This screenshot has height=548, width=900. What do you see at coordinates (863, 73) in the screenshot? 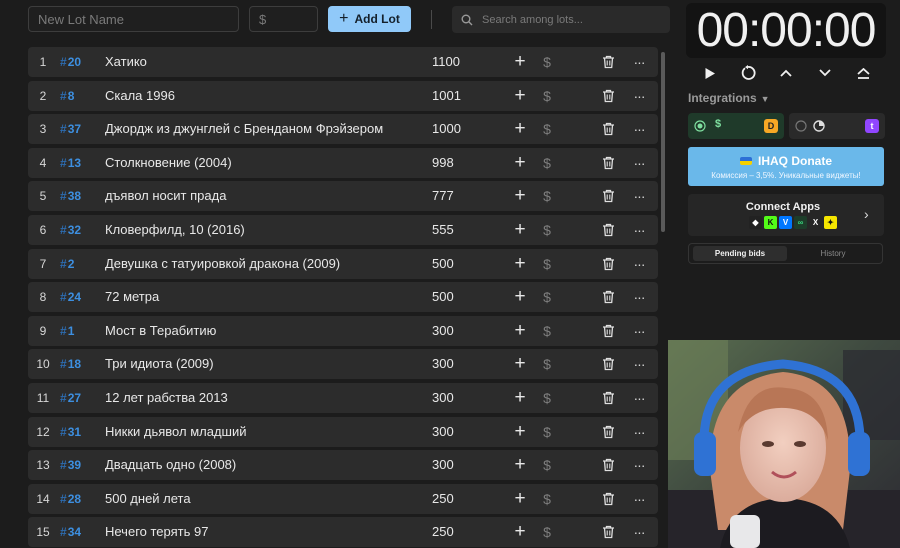
I see `double-chevron-up-icon` at bounding box center [863, 73].